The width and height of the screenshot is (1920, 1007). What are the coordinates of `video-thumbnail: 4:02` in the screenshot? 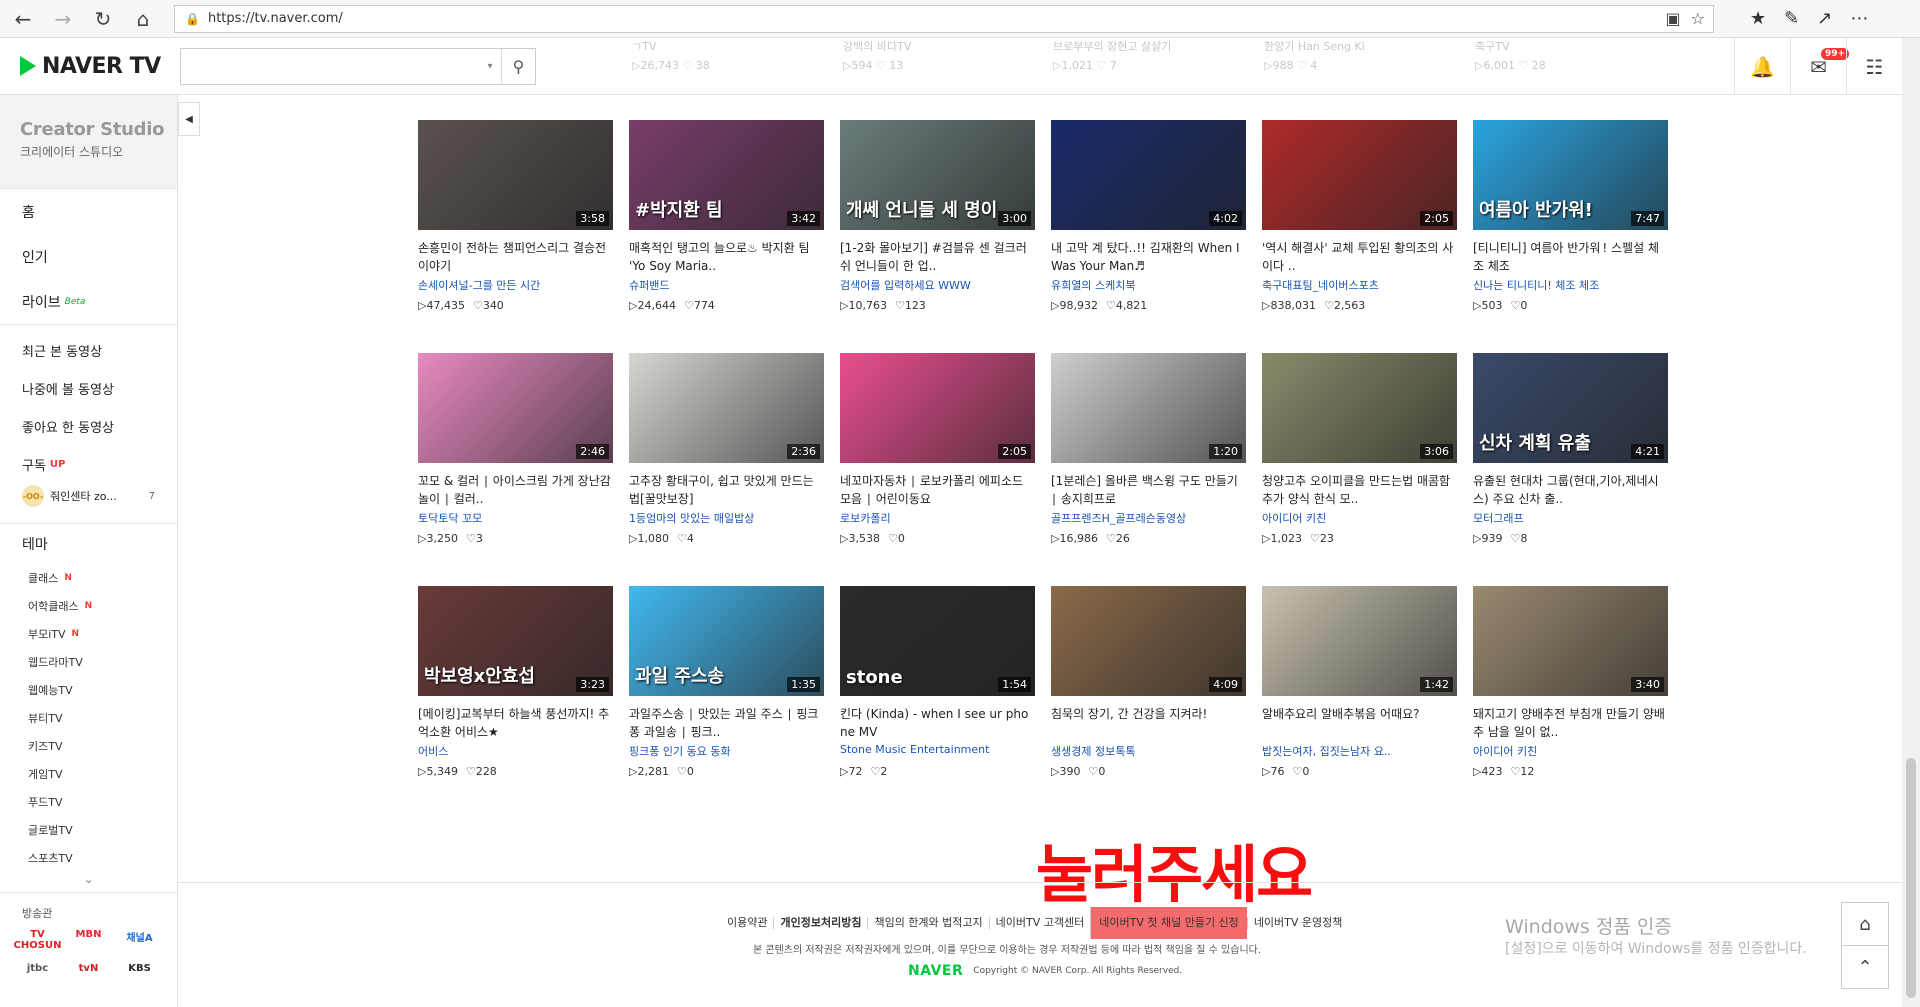 It's located at (1148, 175).